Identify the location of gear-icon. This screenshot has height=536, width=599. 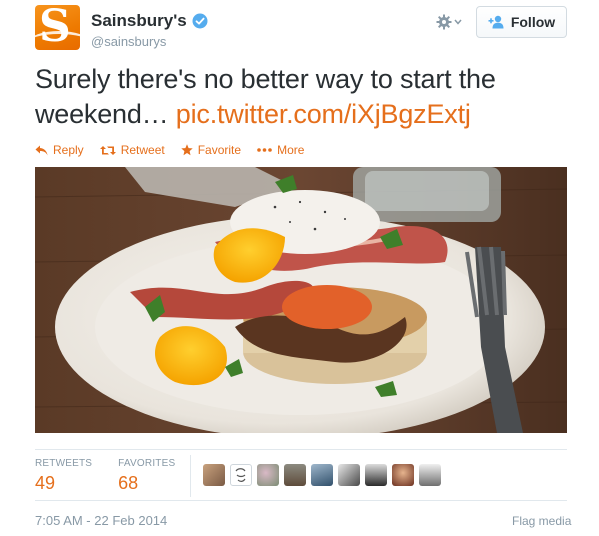
(444, 22).